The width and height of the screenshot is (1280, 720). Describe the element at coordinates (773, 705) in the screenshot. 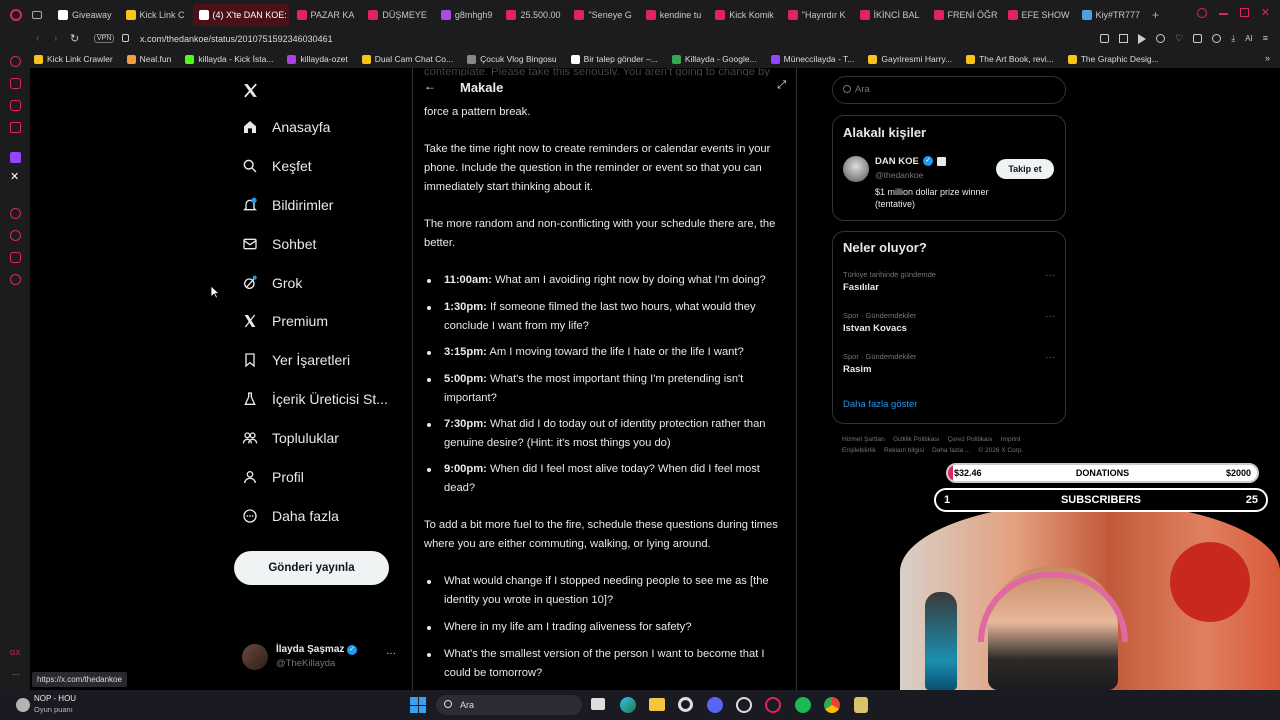

I see `opera-gx-icon` at that location.